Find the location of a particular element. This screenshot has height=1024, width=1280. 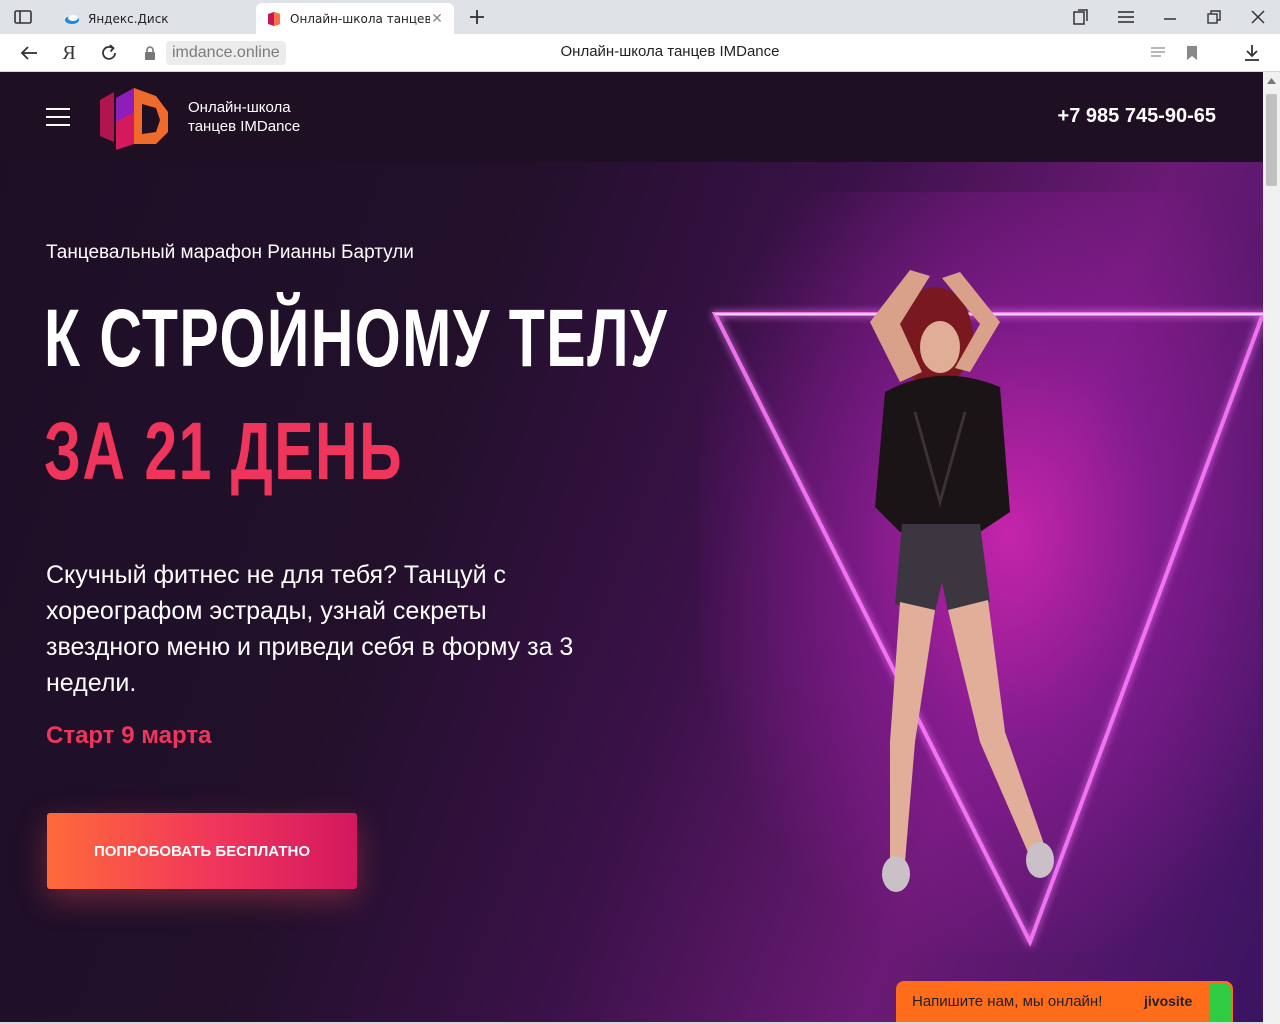

tab-title: Онлайн-школа танцев IM is located at coordinates (360, 18).